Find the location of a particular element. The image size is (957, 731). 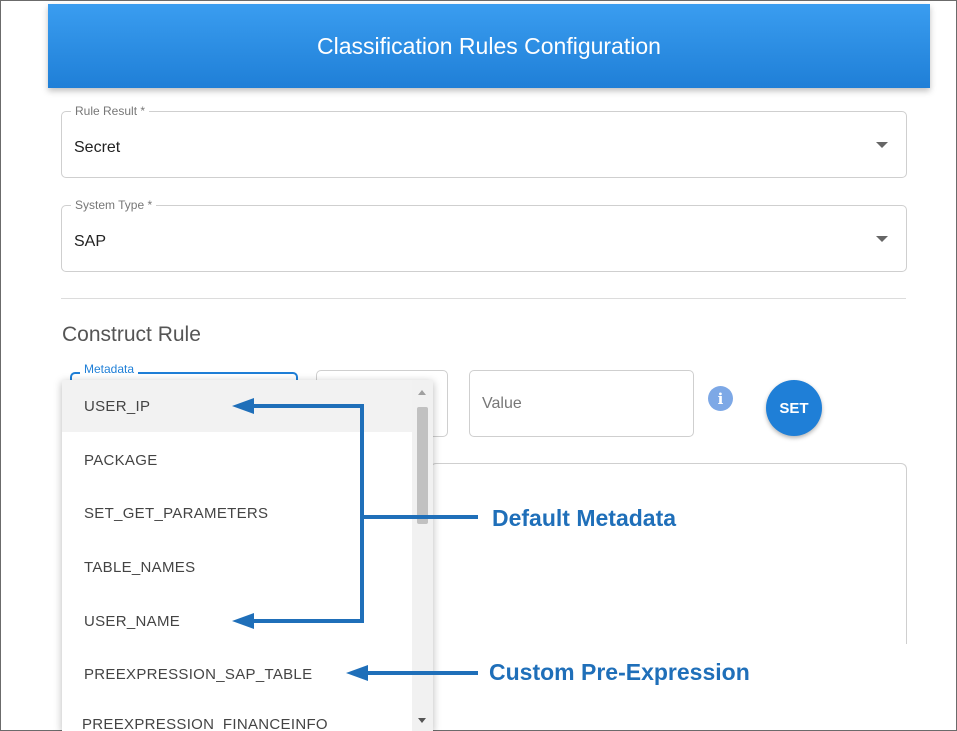

scrollbar-thumb is located at coordinates (422, 465).